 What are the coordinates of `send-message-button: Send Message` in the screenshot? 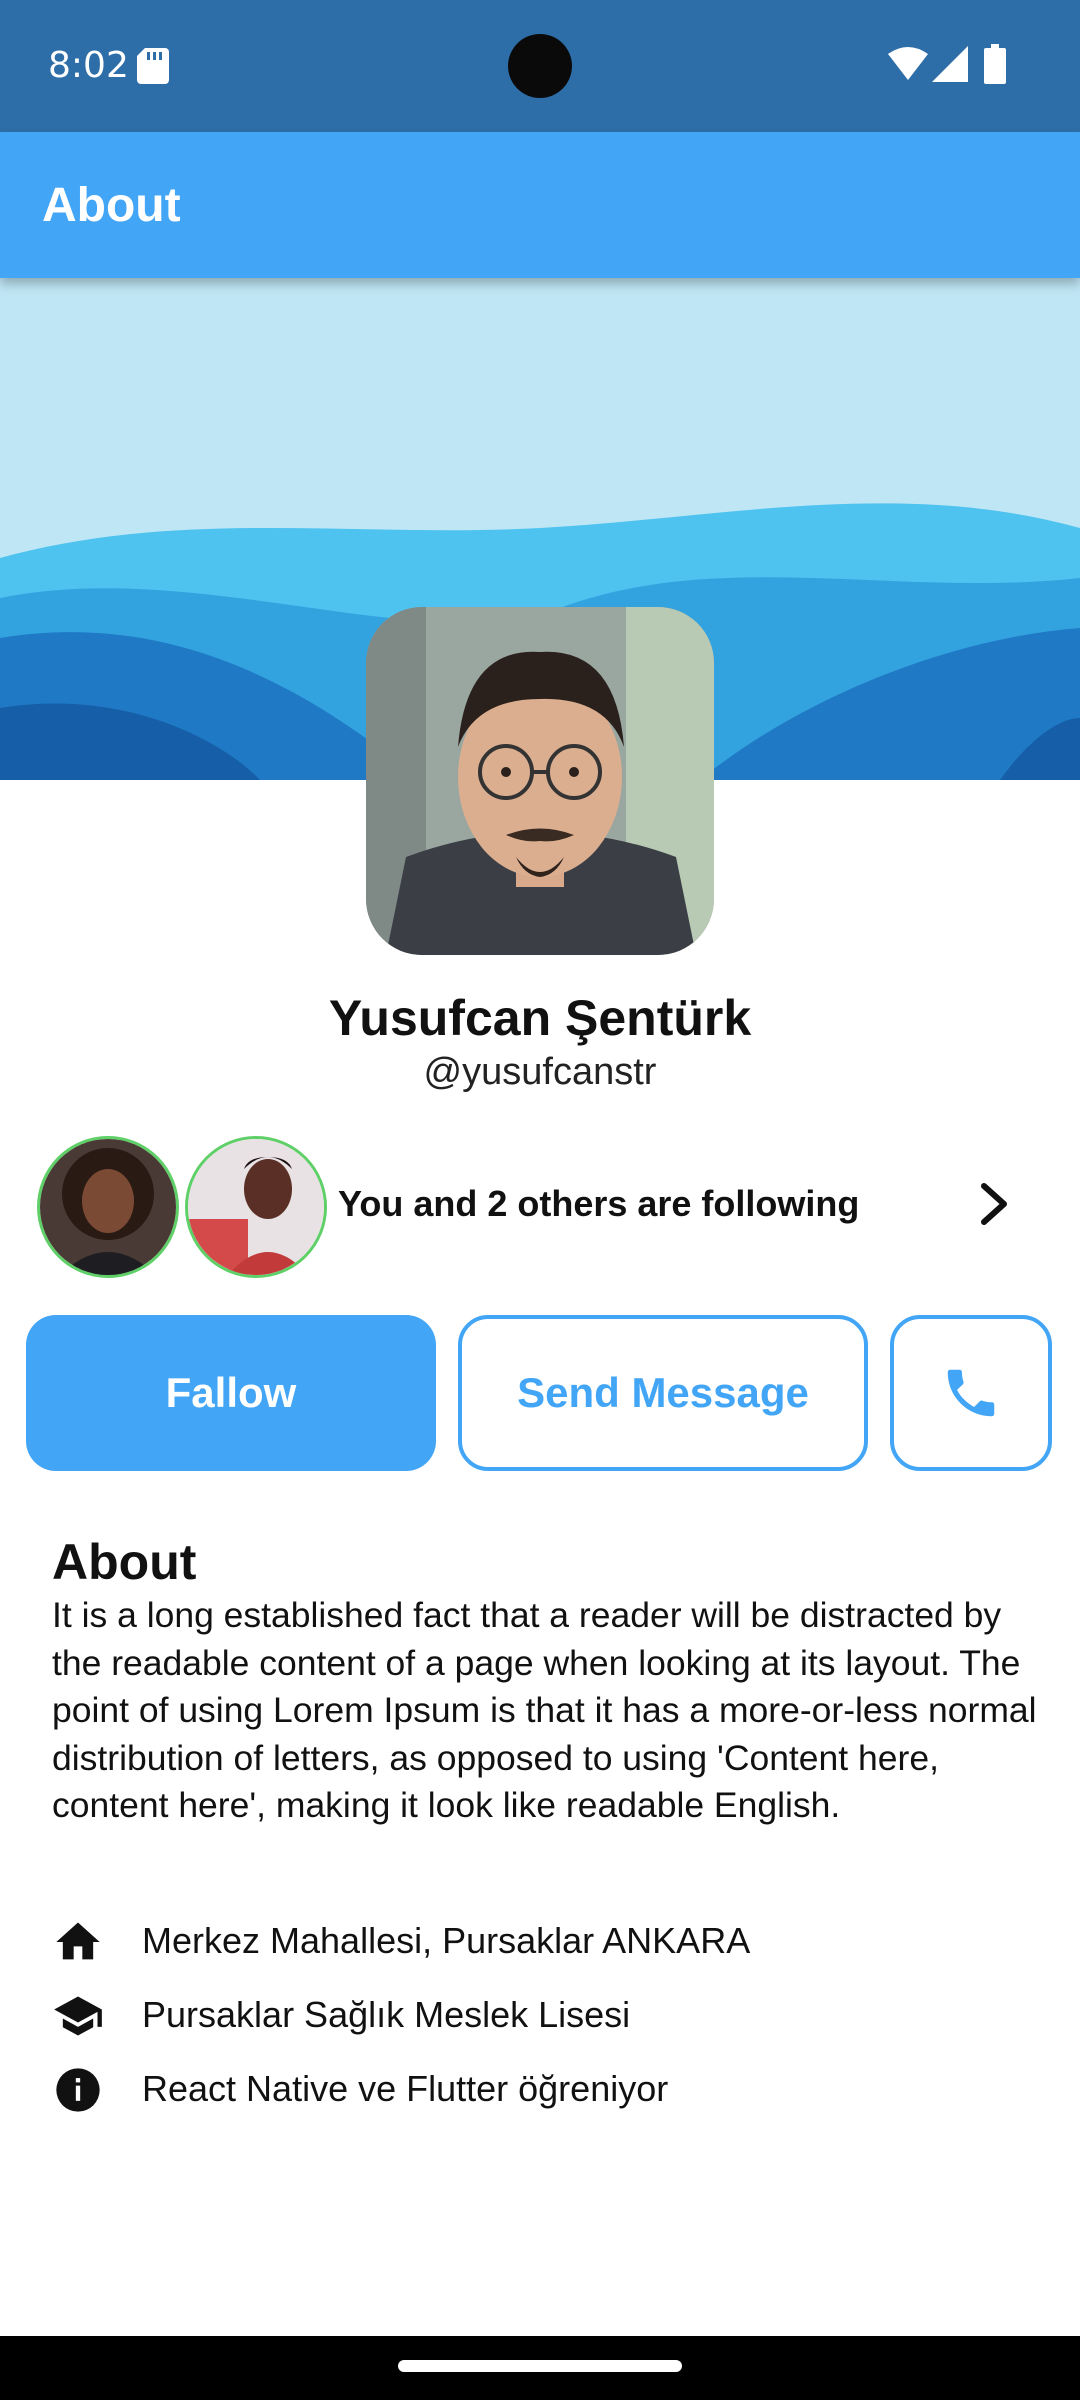 It's located at (663, 1393).